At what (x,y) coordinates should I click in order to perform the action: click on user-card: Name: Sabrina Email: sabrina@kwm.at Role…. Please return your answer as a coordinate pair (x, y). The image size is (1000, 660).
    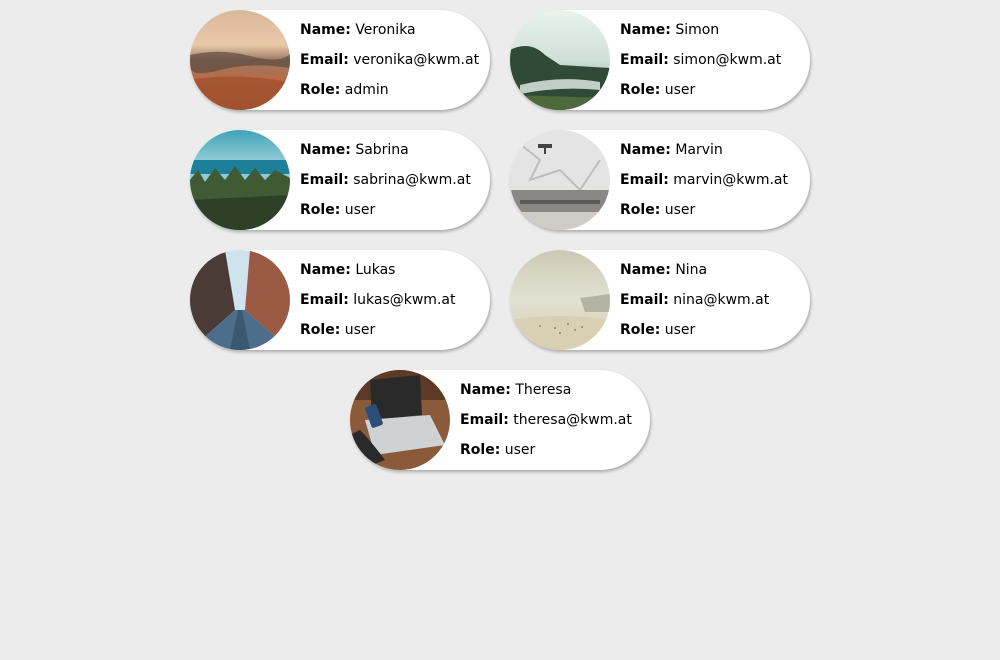
    Looking at the image, I should click on (340, 180).